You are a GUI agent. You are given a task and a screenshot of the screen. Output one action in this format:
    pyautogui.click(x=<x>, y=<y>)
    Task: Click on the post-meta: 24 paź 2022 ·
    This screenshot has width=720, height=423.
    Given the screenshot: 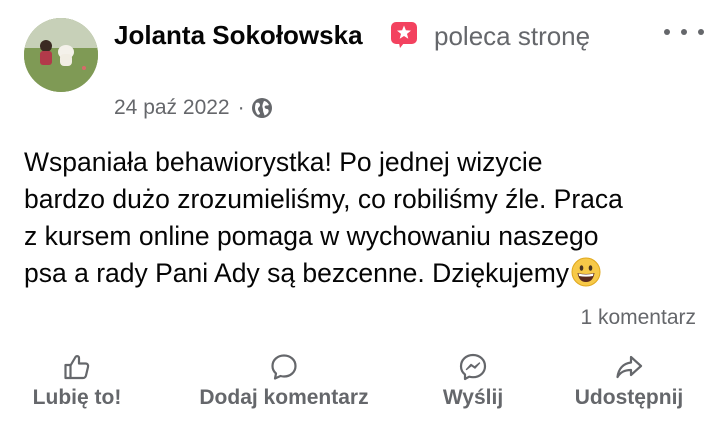 What is the action you would take?
    pyautogui.click(x=193, y=108)
    